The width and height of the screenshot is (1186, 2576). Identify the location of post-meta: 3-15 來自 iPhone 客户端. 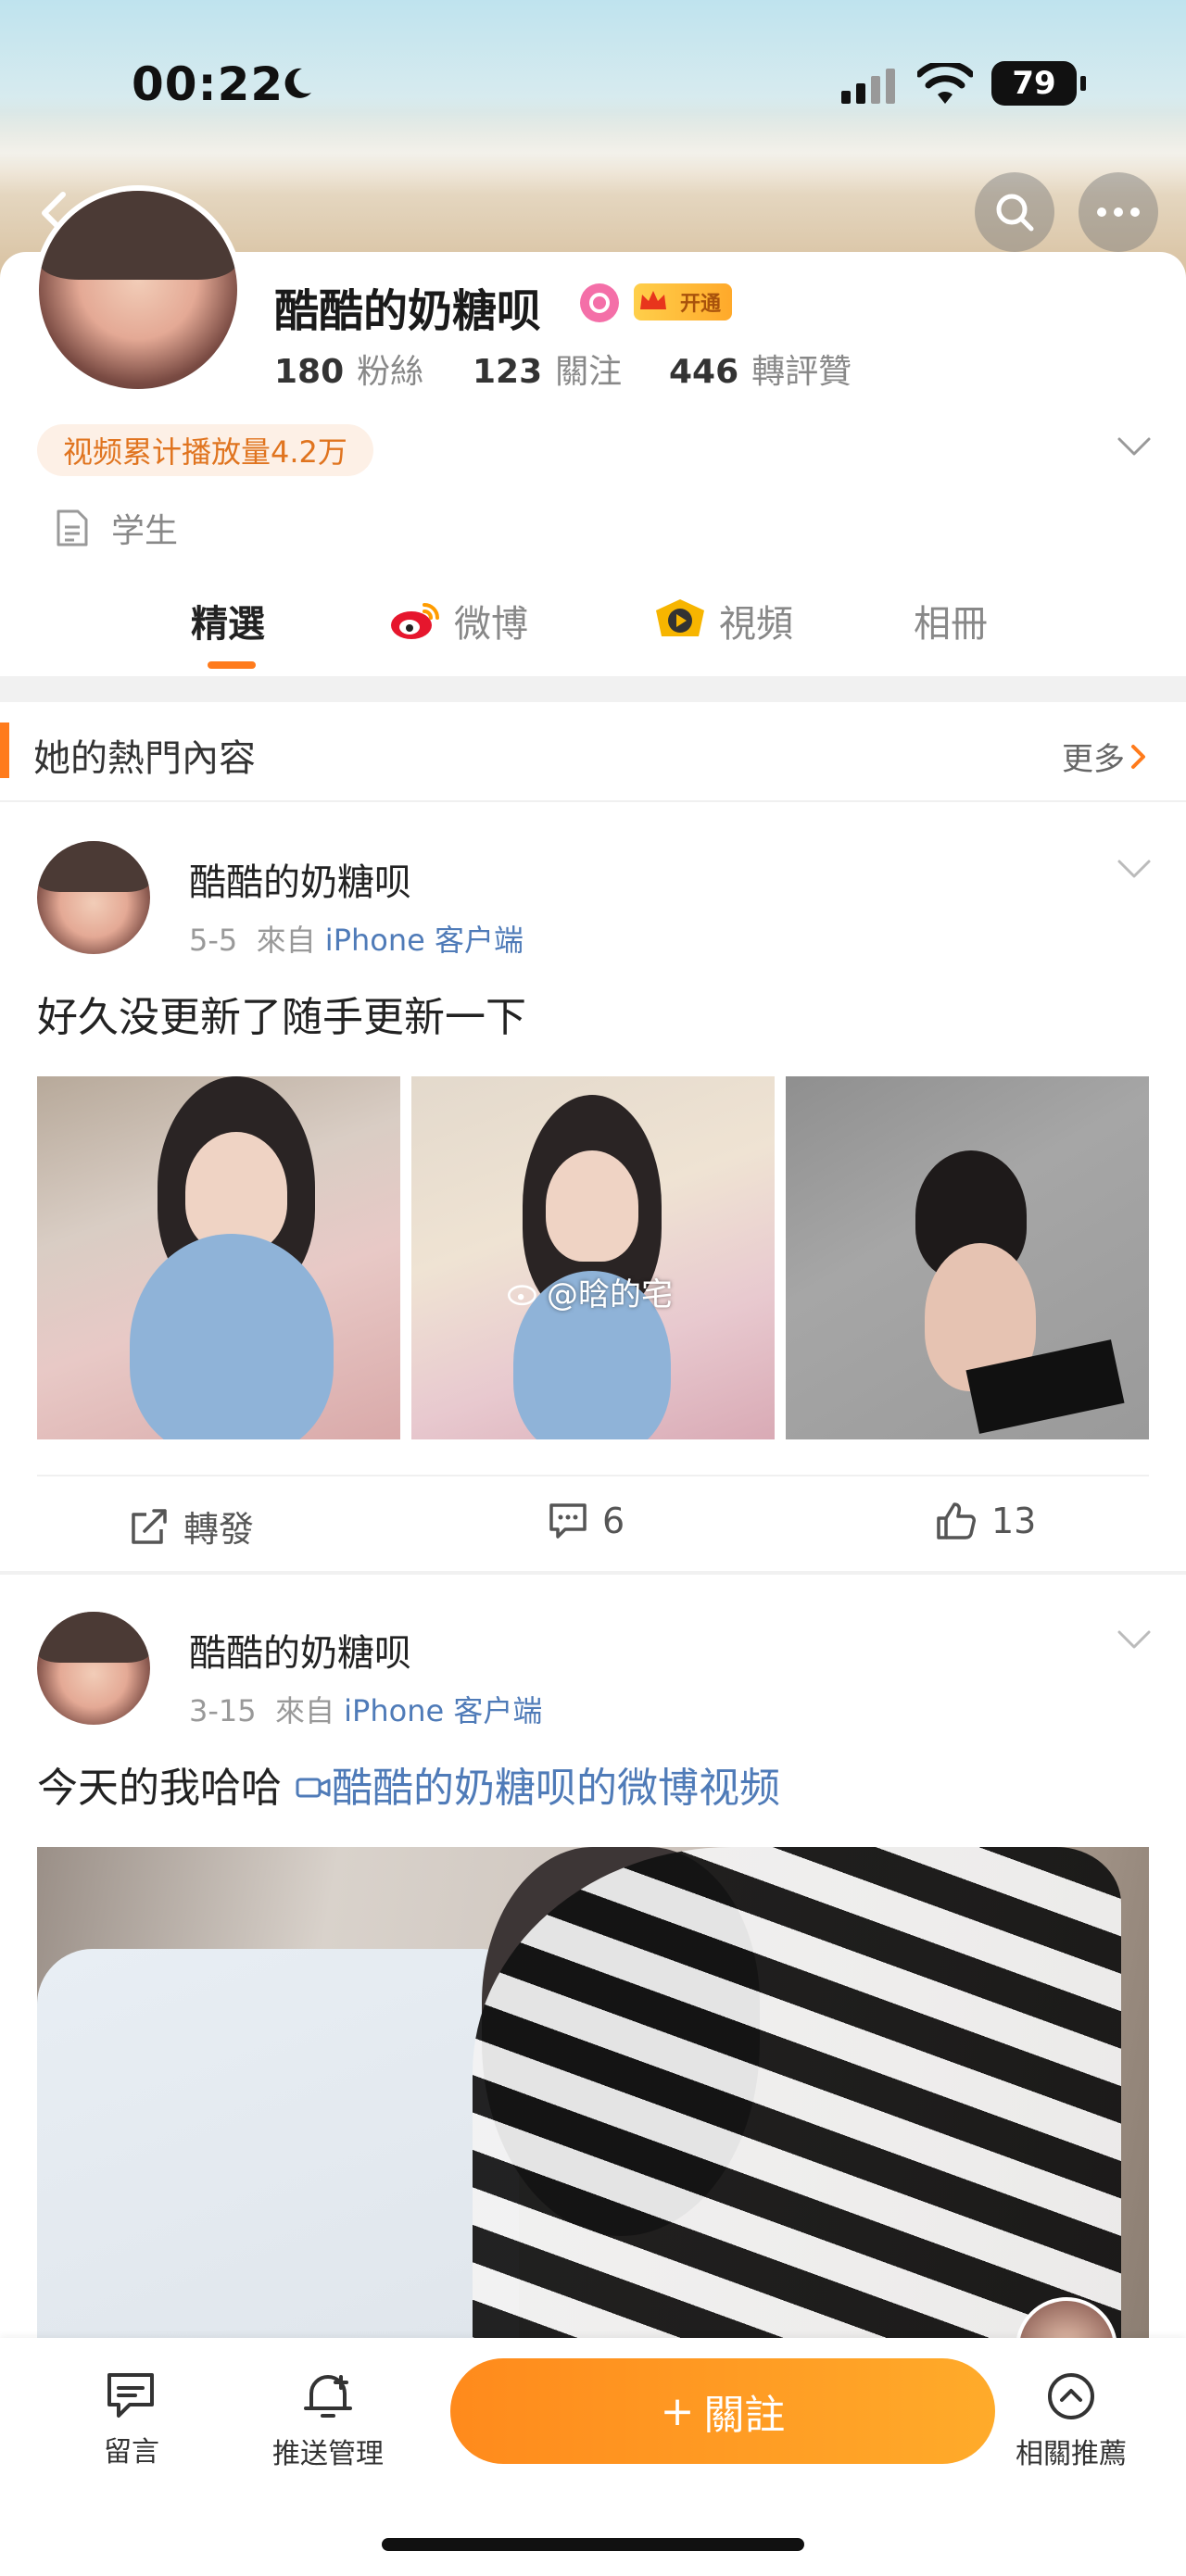
(365, 1709).